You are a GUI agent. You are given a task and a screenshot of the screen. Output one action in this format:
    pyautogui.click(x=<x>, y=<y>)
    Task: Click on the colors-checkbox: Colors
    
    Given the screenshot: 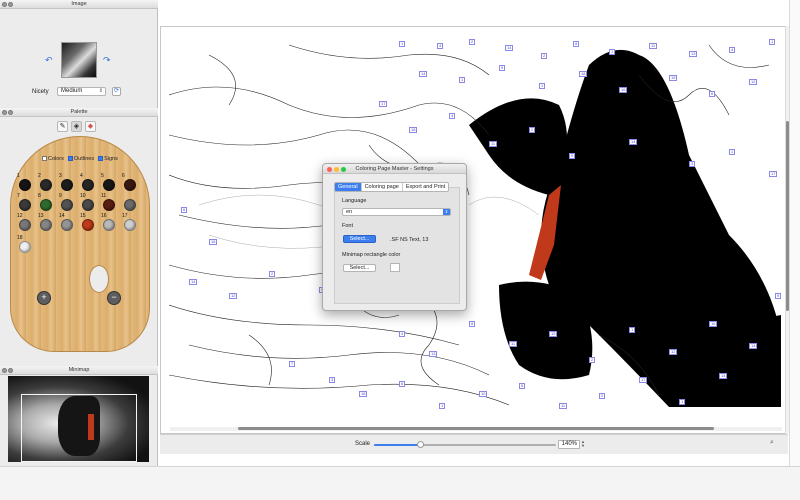 What is the action you would take?
    pyautogui.click(x=53, y=159)
    